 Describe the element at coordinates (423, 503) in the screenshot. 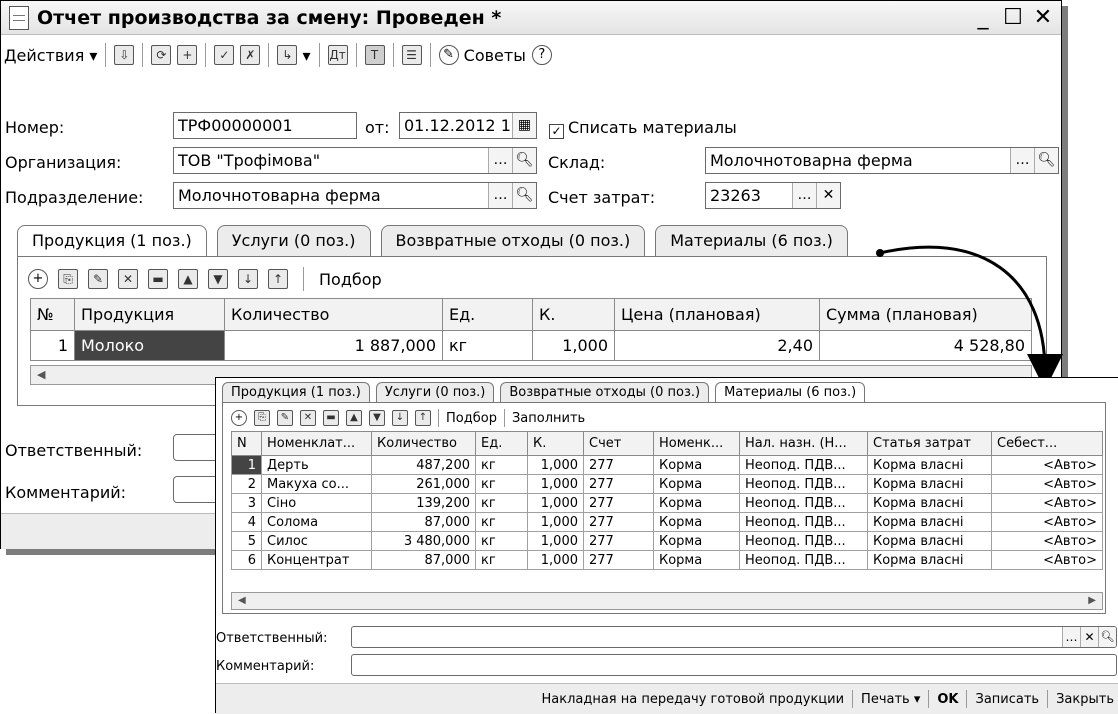

I see `quantity-cell: 139,200` at that location.